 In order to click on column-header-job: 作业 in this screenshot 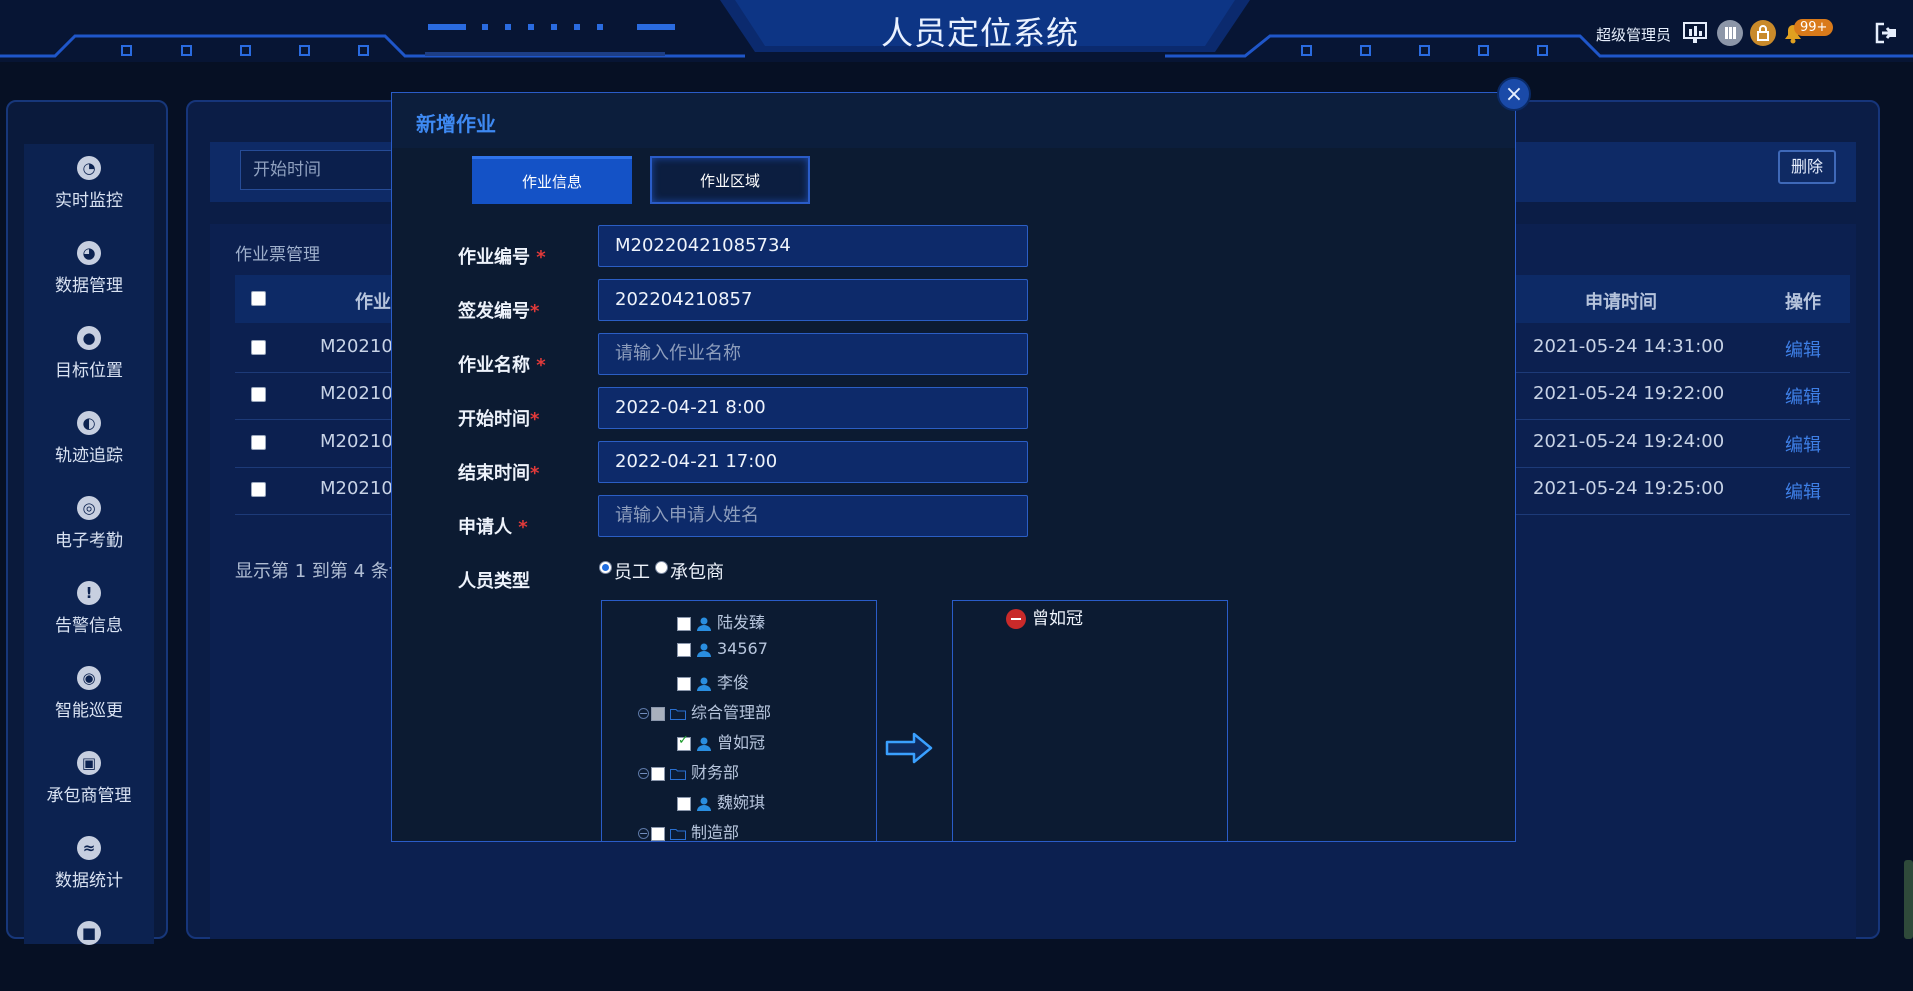, I will do `click(373, 302)`.